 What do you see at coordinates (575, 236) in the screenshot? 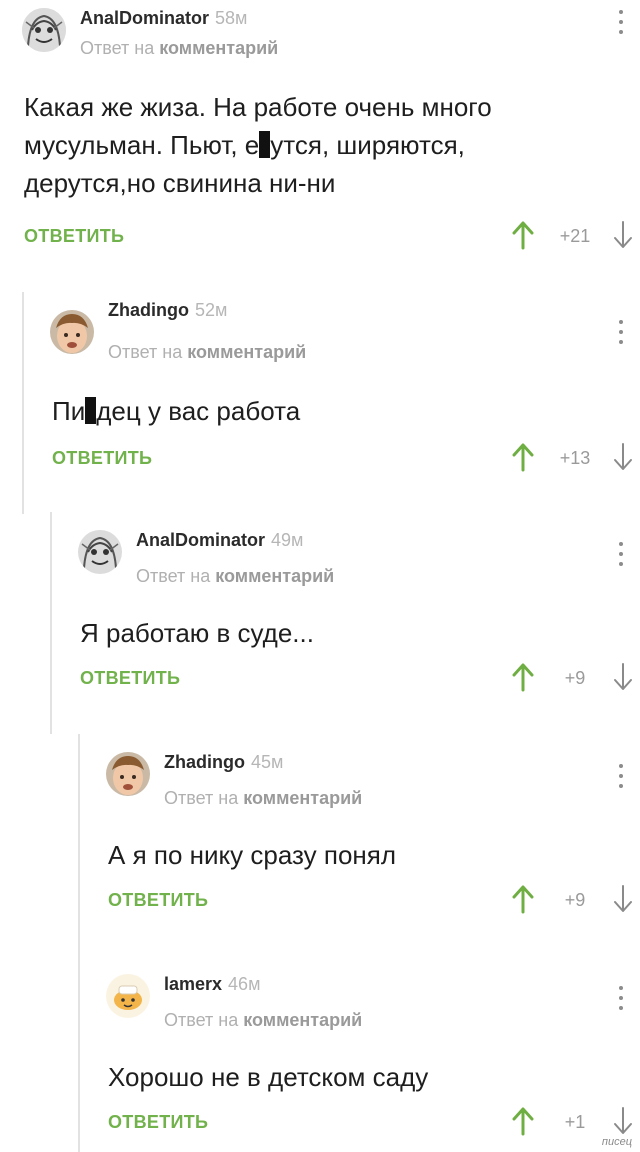
I see `score: +21` at bounding box center [575, 236].